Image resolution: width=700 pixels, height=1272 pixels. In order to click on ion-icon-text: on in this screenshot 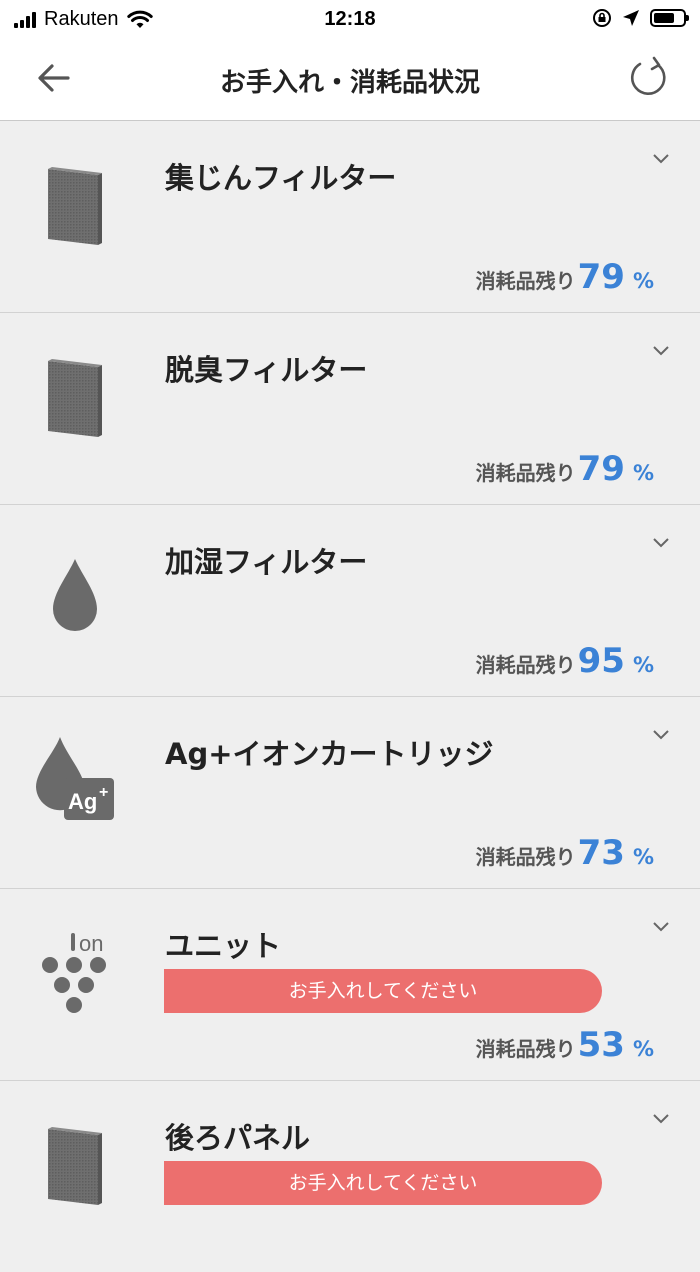, I will do `click(91, 943)`.